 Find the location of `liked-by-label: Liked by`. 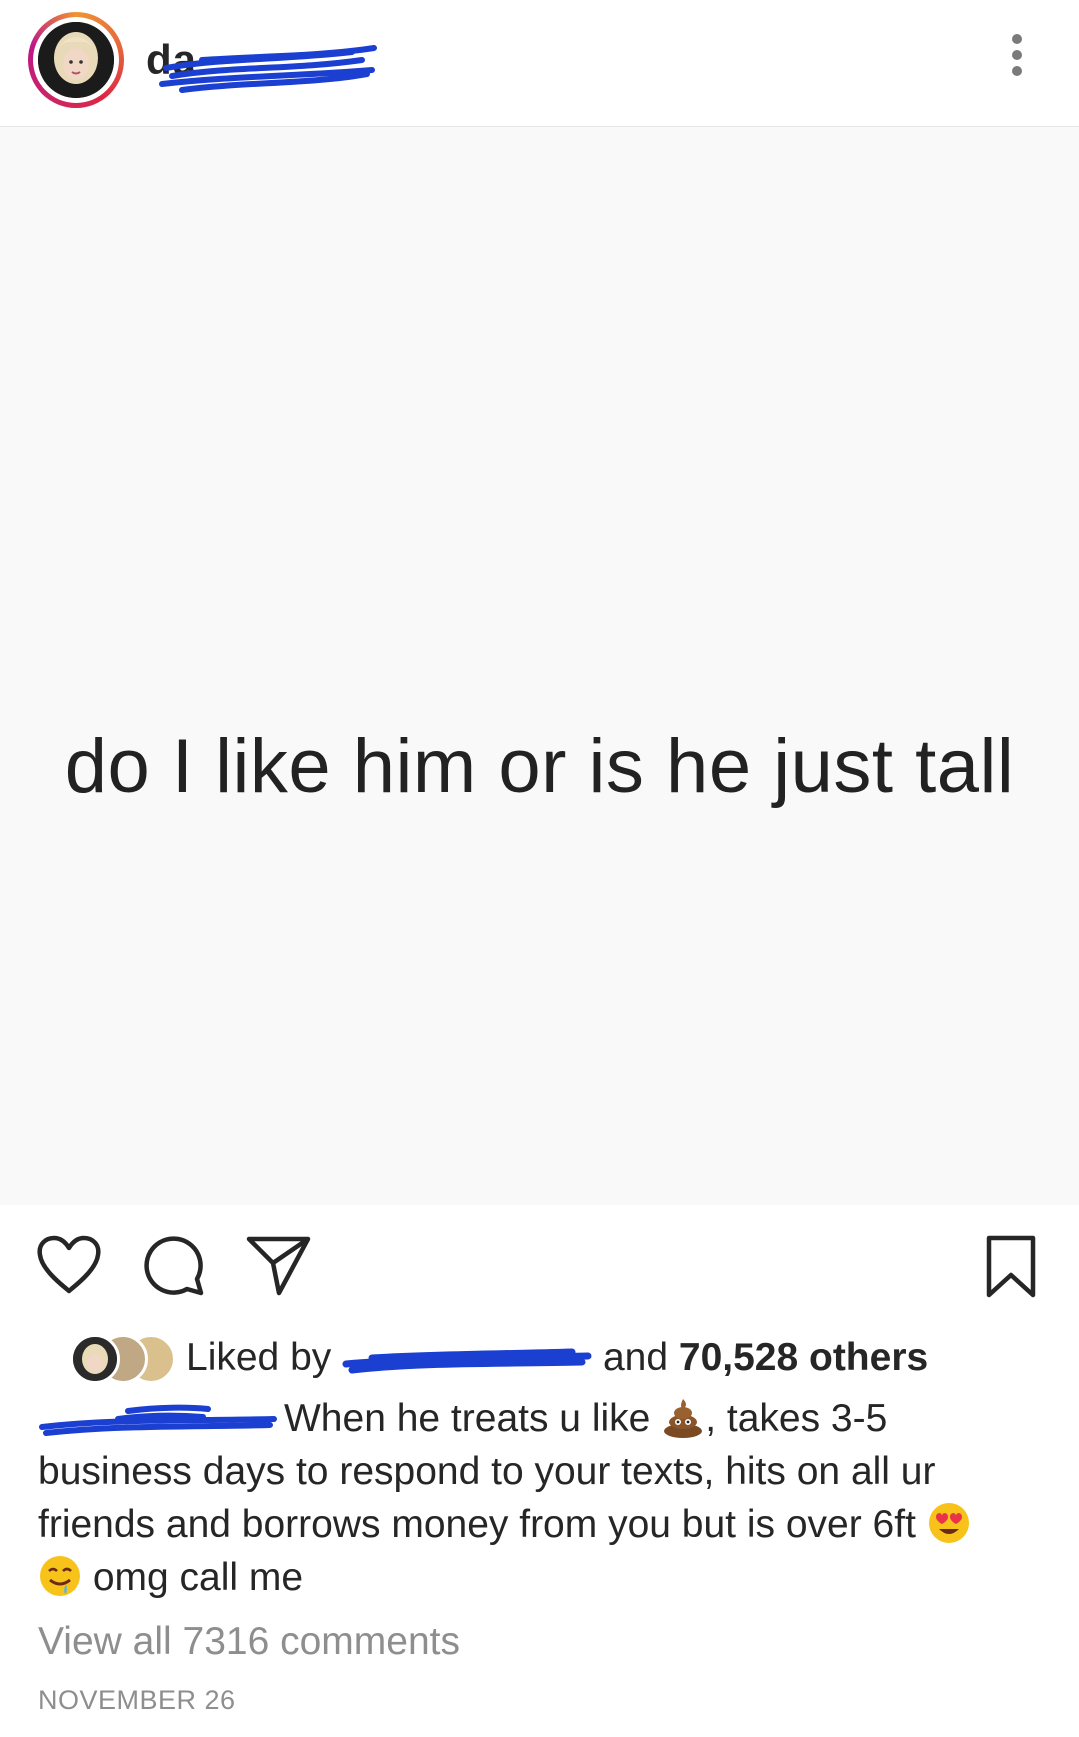

liked-by-label: Liked by is located at coordinates (259, 1357).